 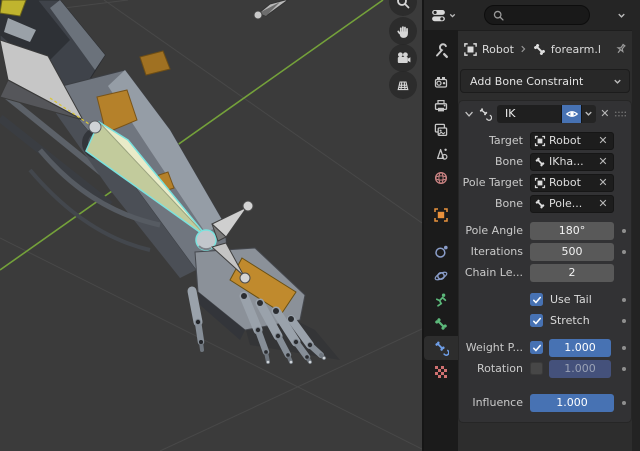 What do you see at coordinates (580, 368) in the screenshot?
I see `rotation-slider: 1.000` at bounding box center [580, 368].